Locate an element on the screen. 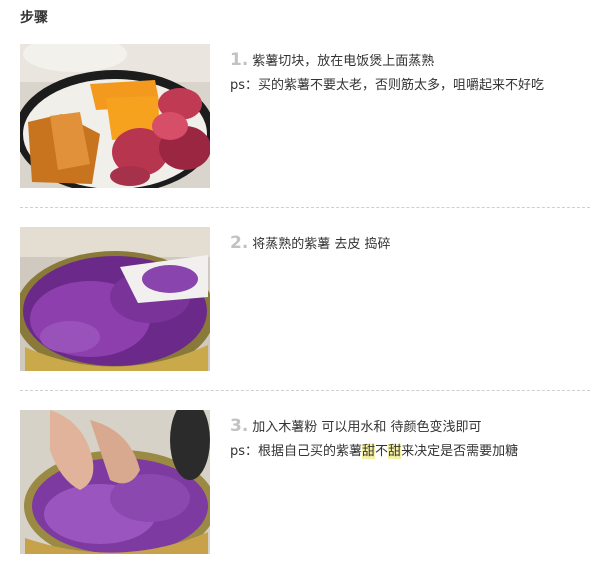 The height and width of the screenshot is (575, 608). step-2-instruction: 2. 将蒸熟的紫薯 去皮 捣碎 is located at coordinates (410, 244).